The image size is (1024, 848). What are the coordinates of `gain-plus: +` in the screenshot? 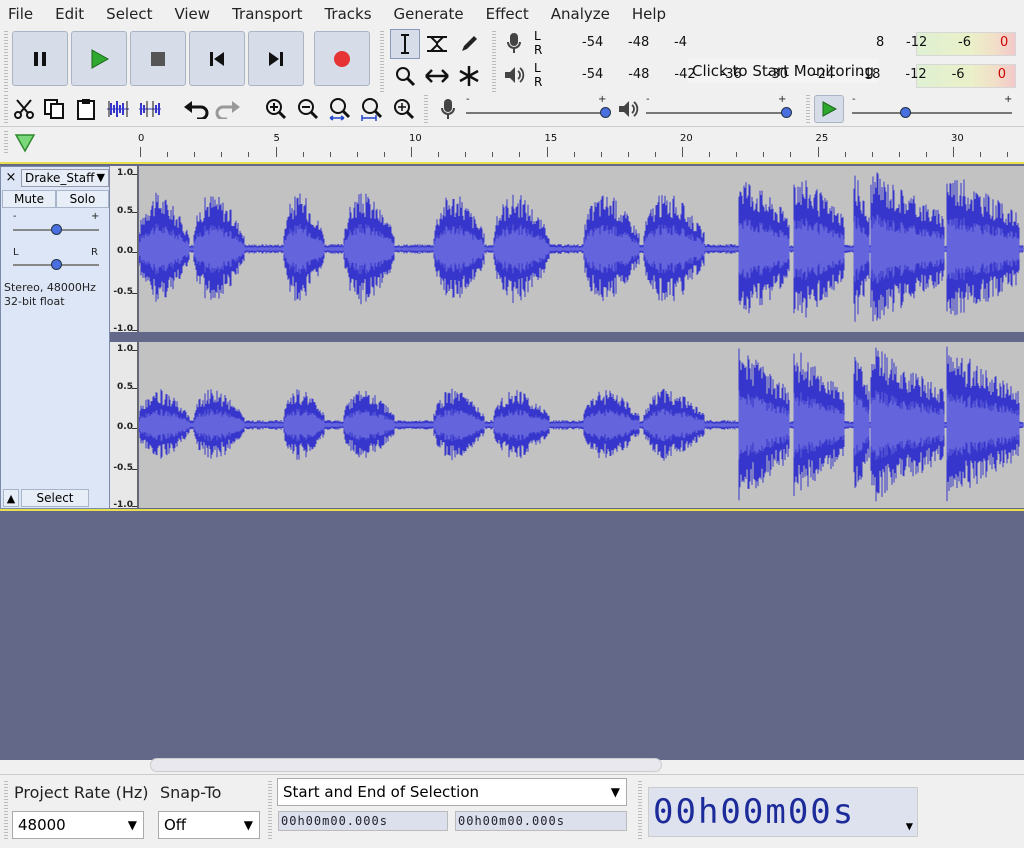 It's located at (95, 216).